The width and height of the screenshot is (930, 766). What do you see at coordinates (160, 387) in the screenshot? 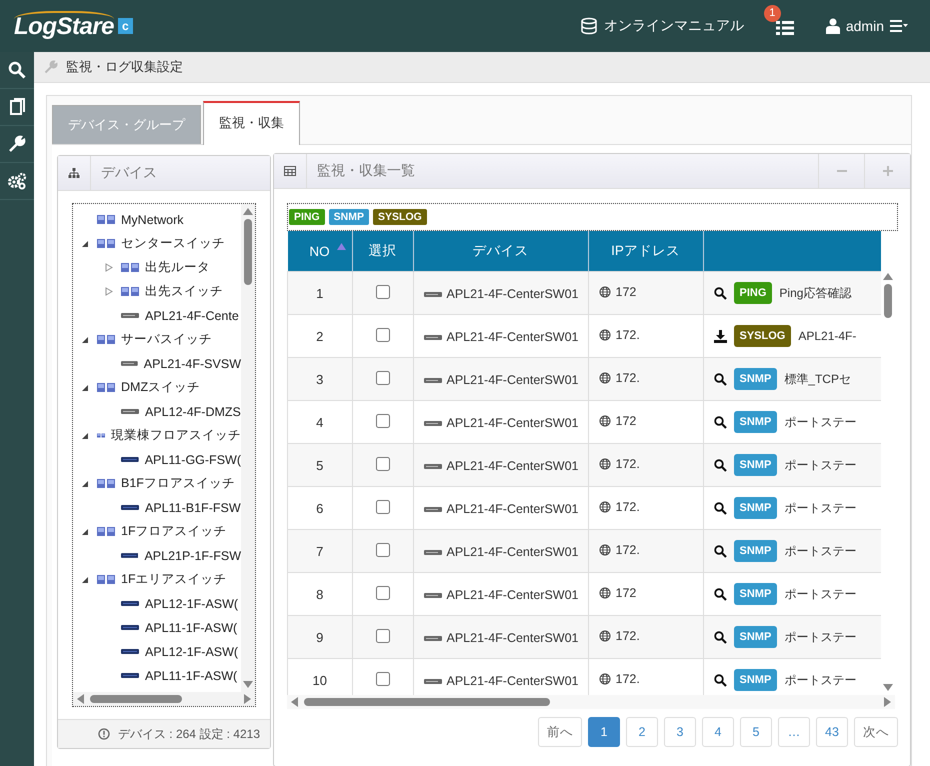
I see `tree-item: DMZスイッチ` at bounding box center [160, 387].